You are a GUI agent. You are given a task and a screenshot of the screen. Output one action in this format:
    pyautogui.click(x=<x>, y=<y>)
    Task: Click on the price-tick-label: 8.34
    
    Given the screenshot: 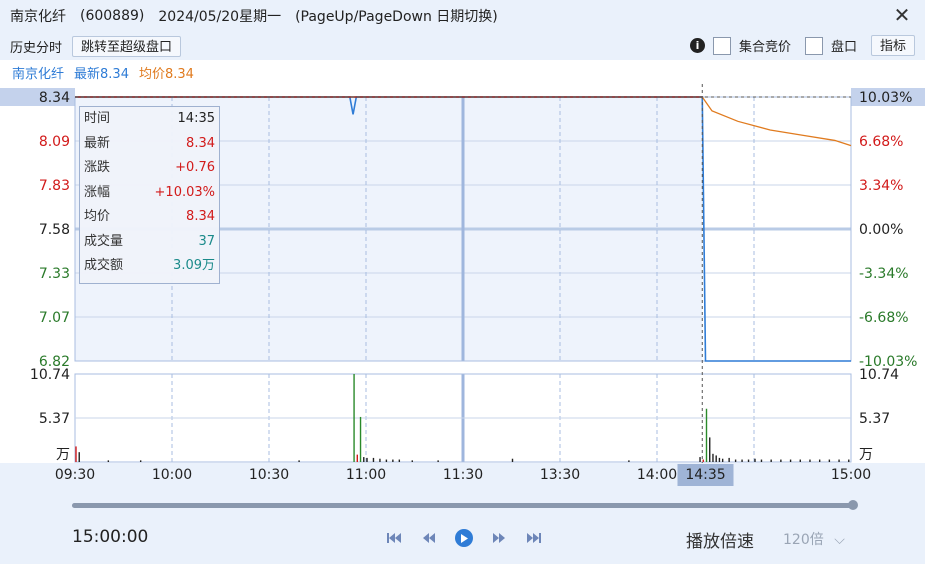 What is the action you would take?
    pyautogui.click(x=54, y=98)
    